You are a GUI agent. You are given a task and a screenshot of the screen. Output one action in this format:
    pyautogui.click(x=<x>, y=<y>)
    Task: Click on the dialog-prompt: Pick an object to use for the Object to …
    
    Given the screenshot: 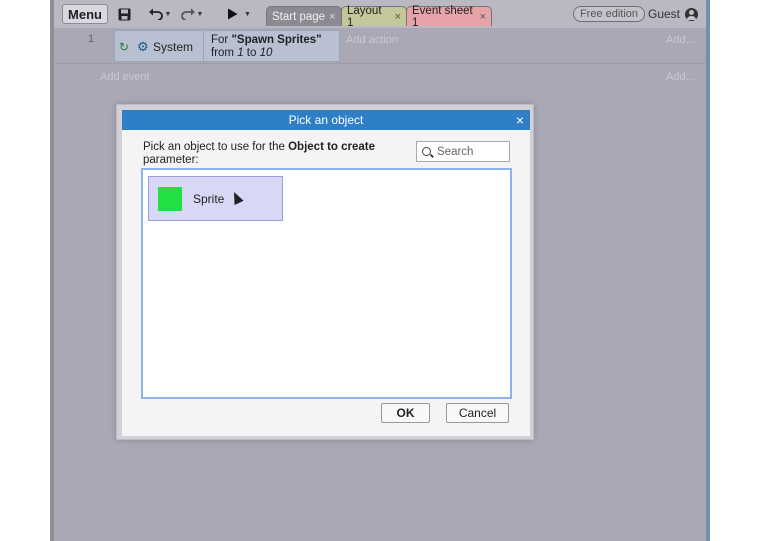 What is the action you would take?
    pyautogui.click(x=268, y=154)
    